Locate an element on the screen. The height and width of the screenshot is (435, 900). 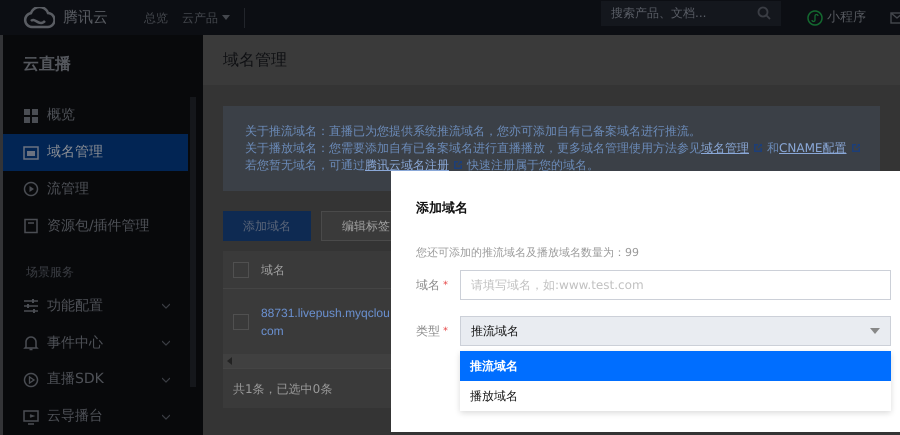
logo-text: 腾讯云 is located at coordinates (85, 17).